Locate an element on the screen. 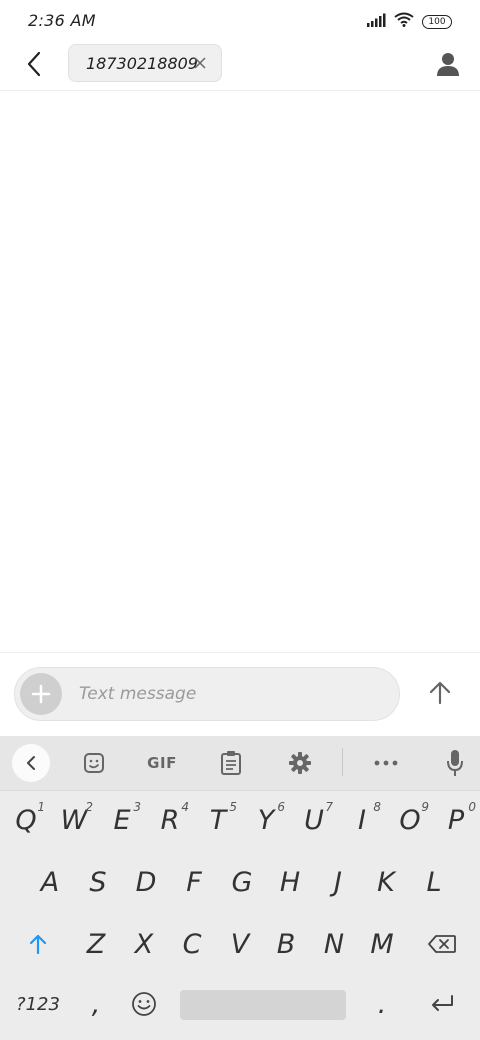 Image resolution: width=480 pixels, height=1040 pixels. send-button is located at coordinates (440, 693).